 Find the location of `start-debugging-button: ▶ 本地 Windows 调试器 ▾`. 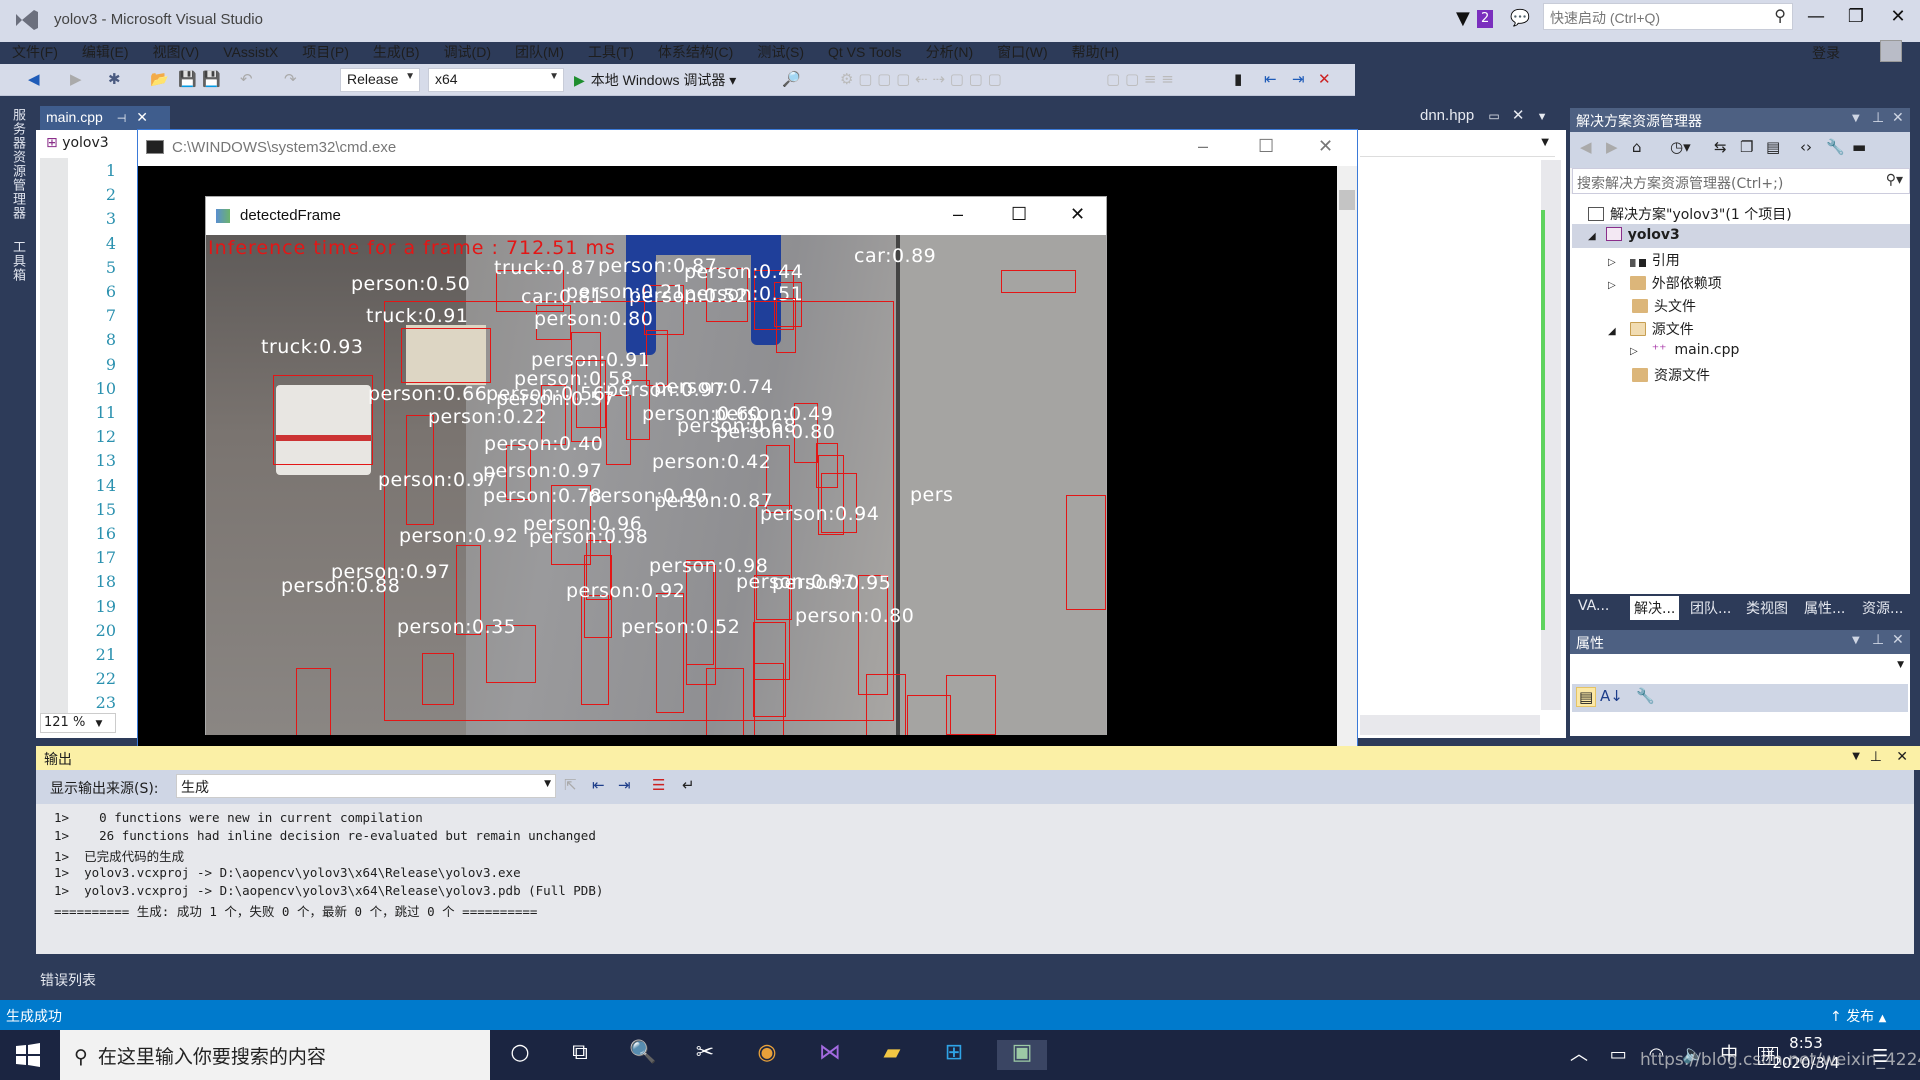

start-debugging-button: ▶ 本地 Windows 调试器 ▾ is located at coordinates (655, 80).